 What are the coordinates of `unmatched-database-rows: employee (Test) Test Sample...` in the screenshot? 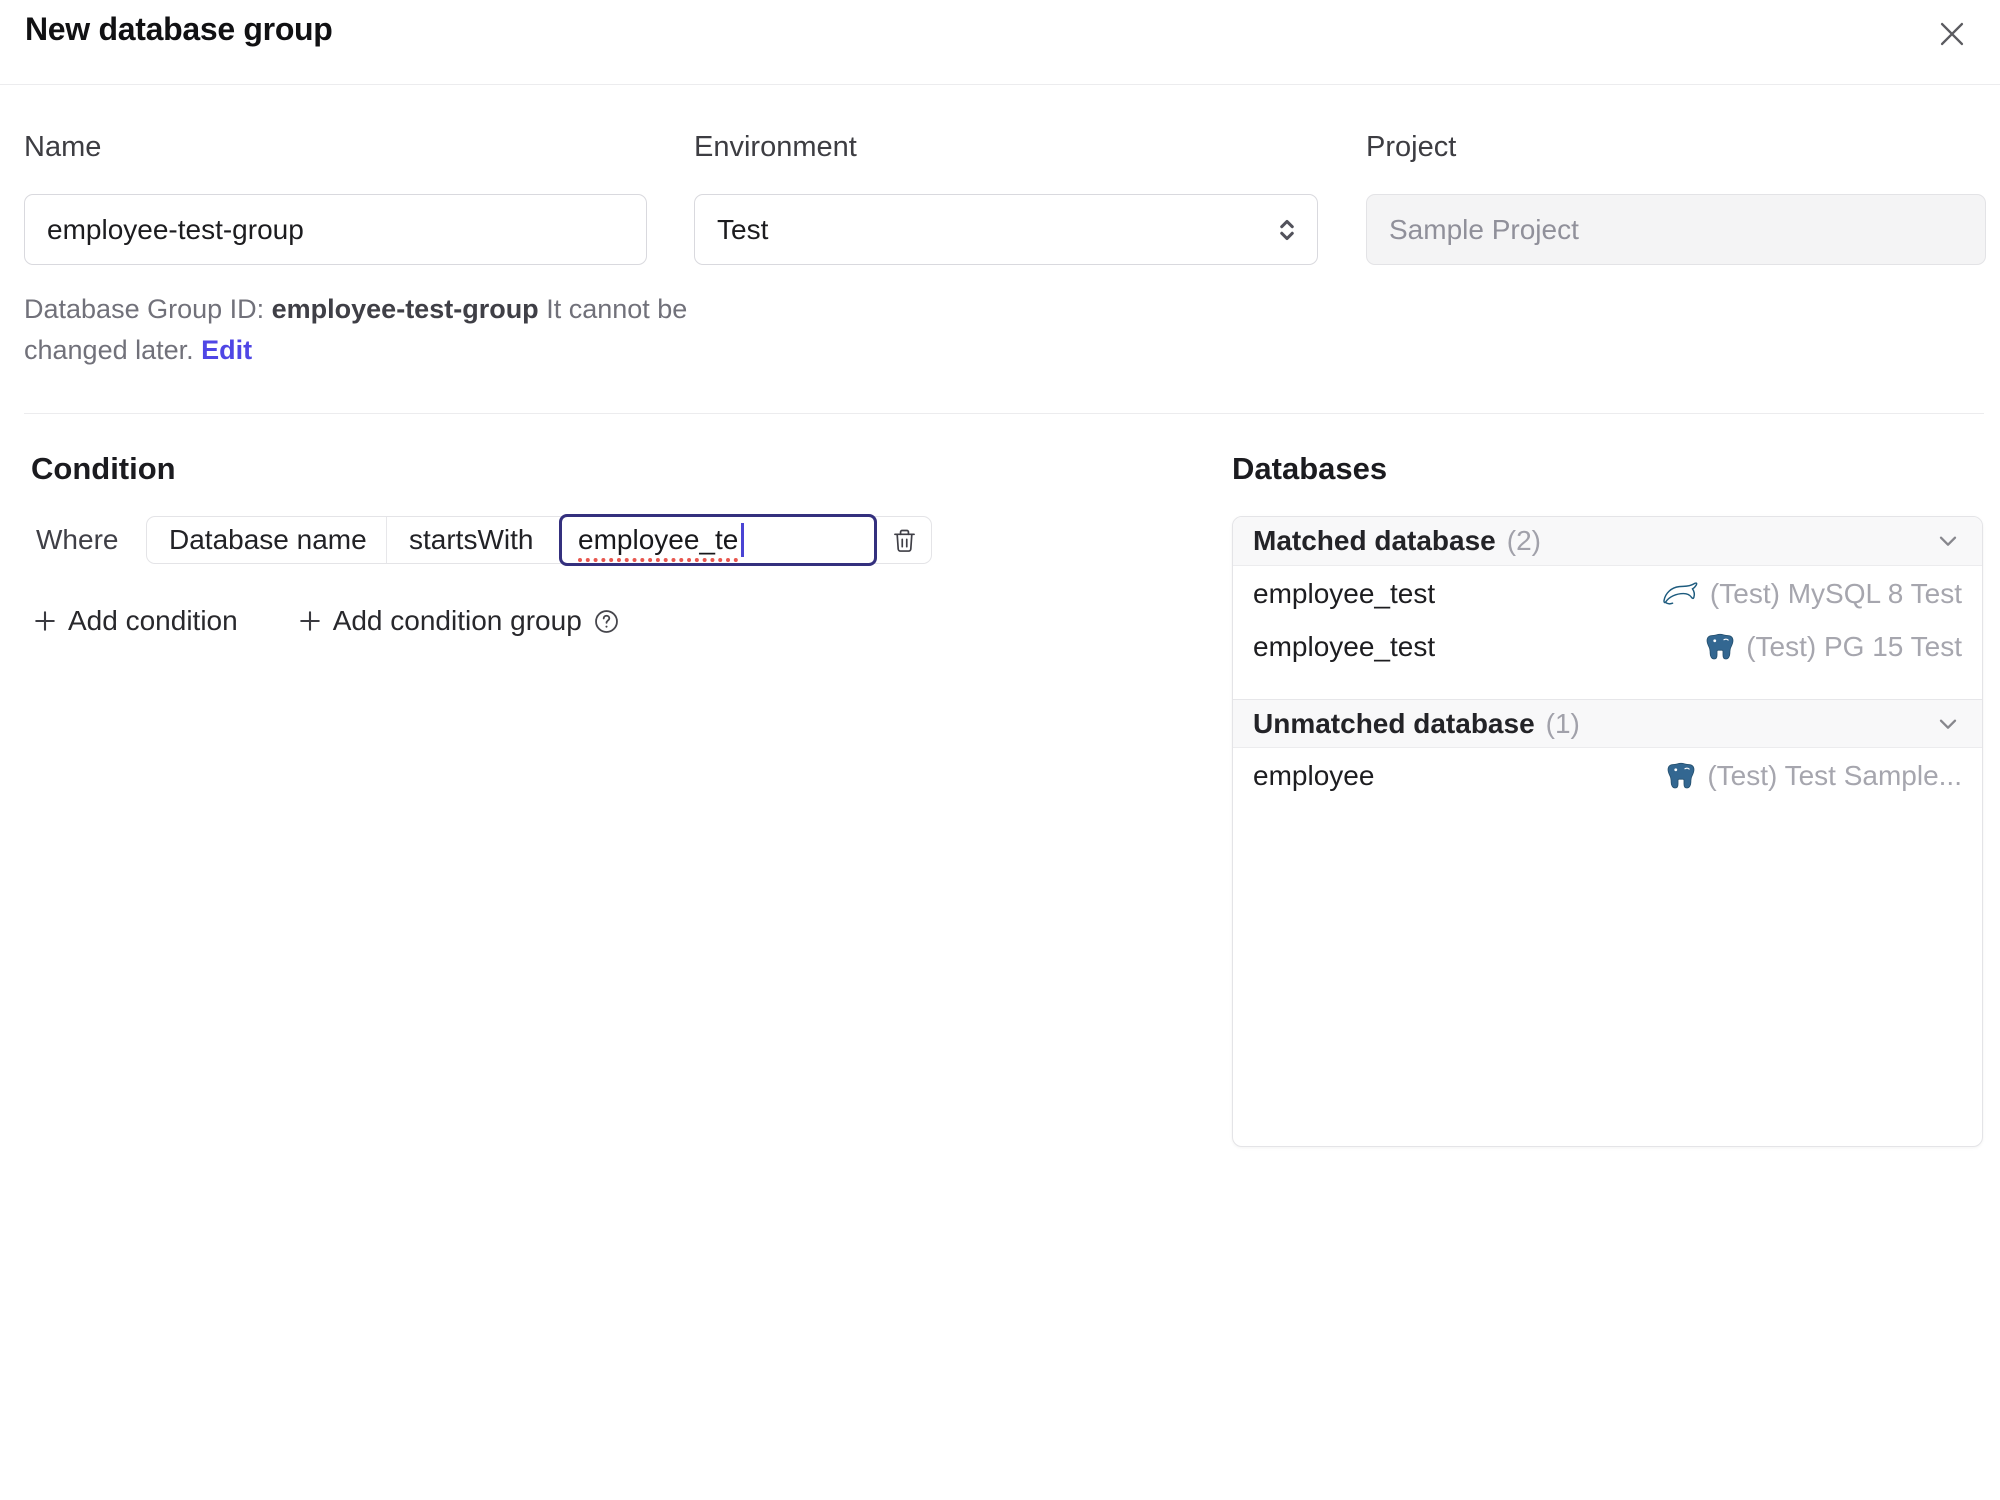 It's located at (1607, 788).